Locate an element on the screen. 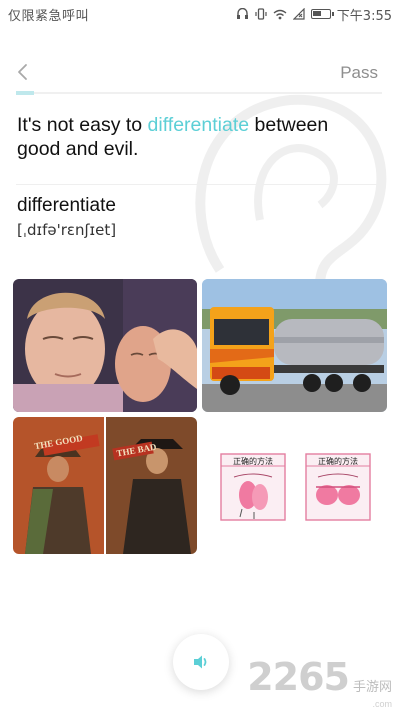  speaker-icon is located at coordinates (200, 662).